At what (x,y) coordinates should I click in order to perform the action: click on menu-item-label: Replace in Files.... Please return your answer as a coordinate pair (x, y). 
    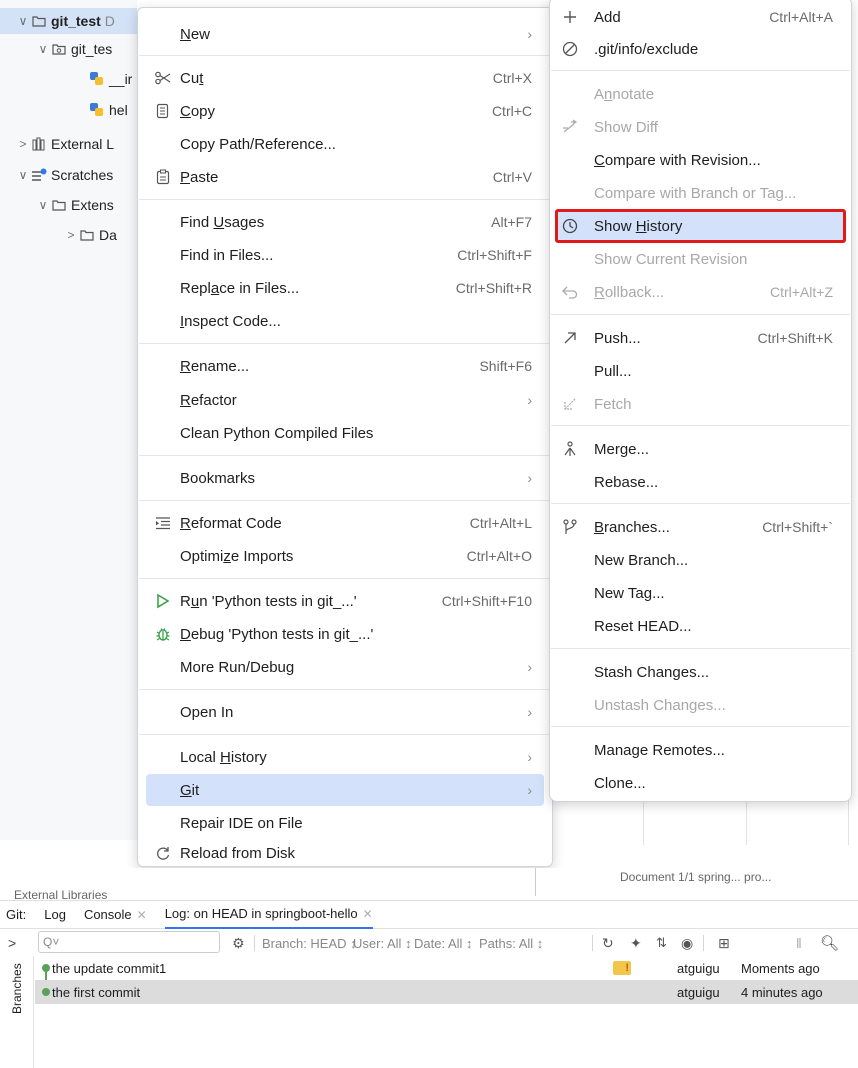
    Looking at the image, I should click on (240, 288).